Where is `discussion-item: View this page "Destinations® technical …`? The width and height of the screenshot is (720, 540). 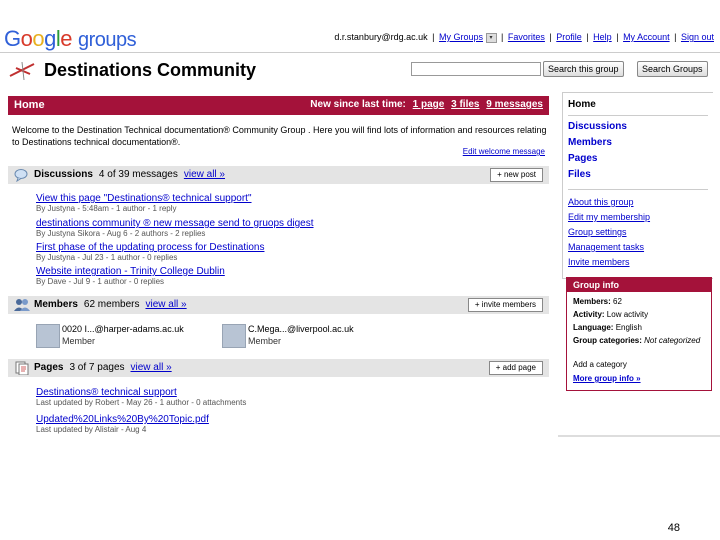 discussion-item: View this page "Destinations® technical … is located at coordinates (144, 203).